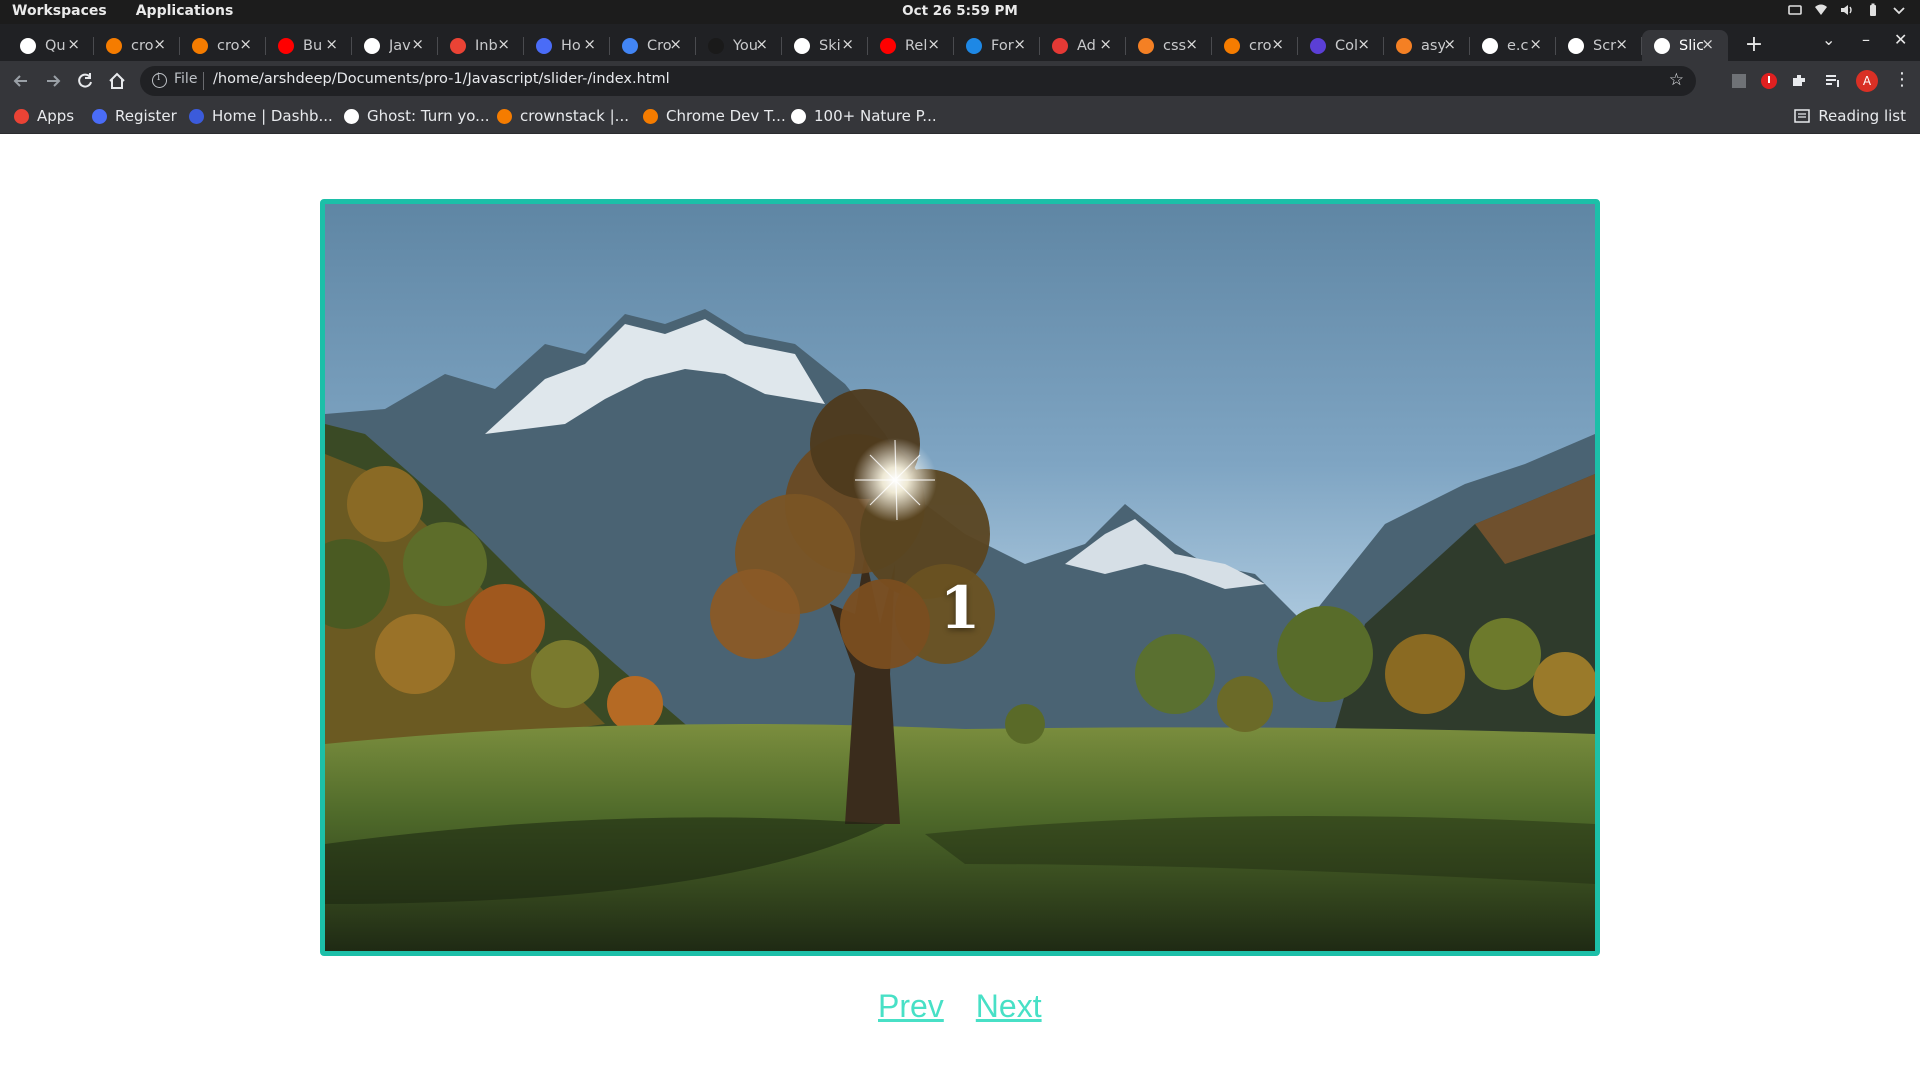 This screenshot has height=1080, width=1920. I want to click on bookmark-1: Register, so click(134, 116).